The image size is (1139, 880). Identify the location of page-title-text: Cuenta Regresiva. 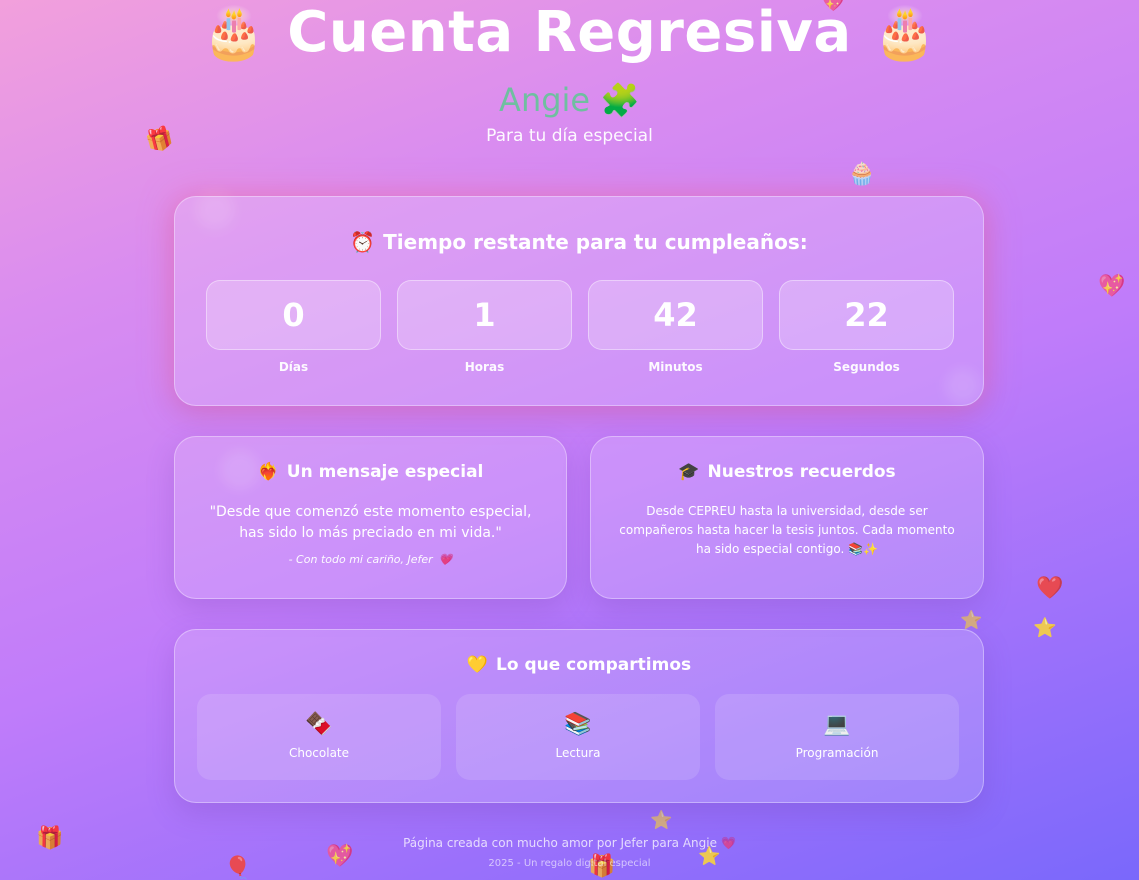
(569, 32).